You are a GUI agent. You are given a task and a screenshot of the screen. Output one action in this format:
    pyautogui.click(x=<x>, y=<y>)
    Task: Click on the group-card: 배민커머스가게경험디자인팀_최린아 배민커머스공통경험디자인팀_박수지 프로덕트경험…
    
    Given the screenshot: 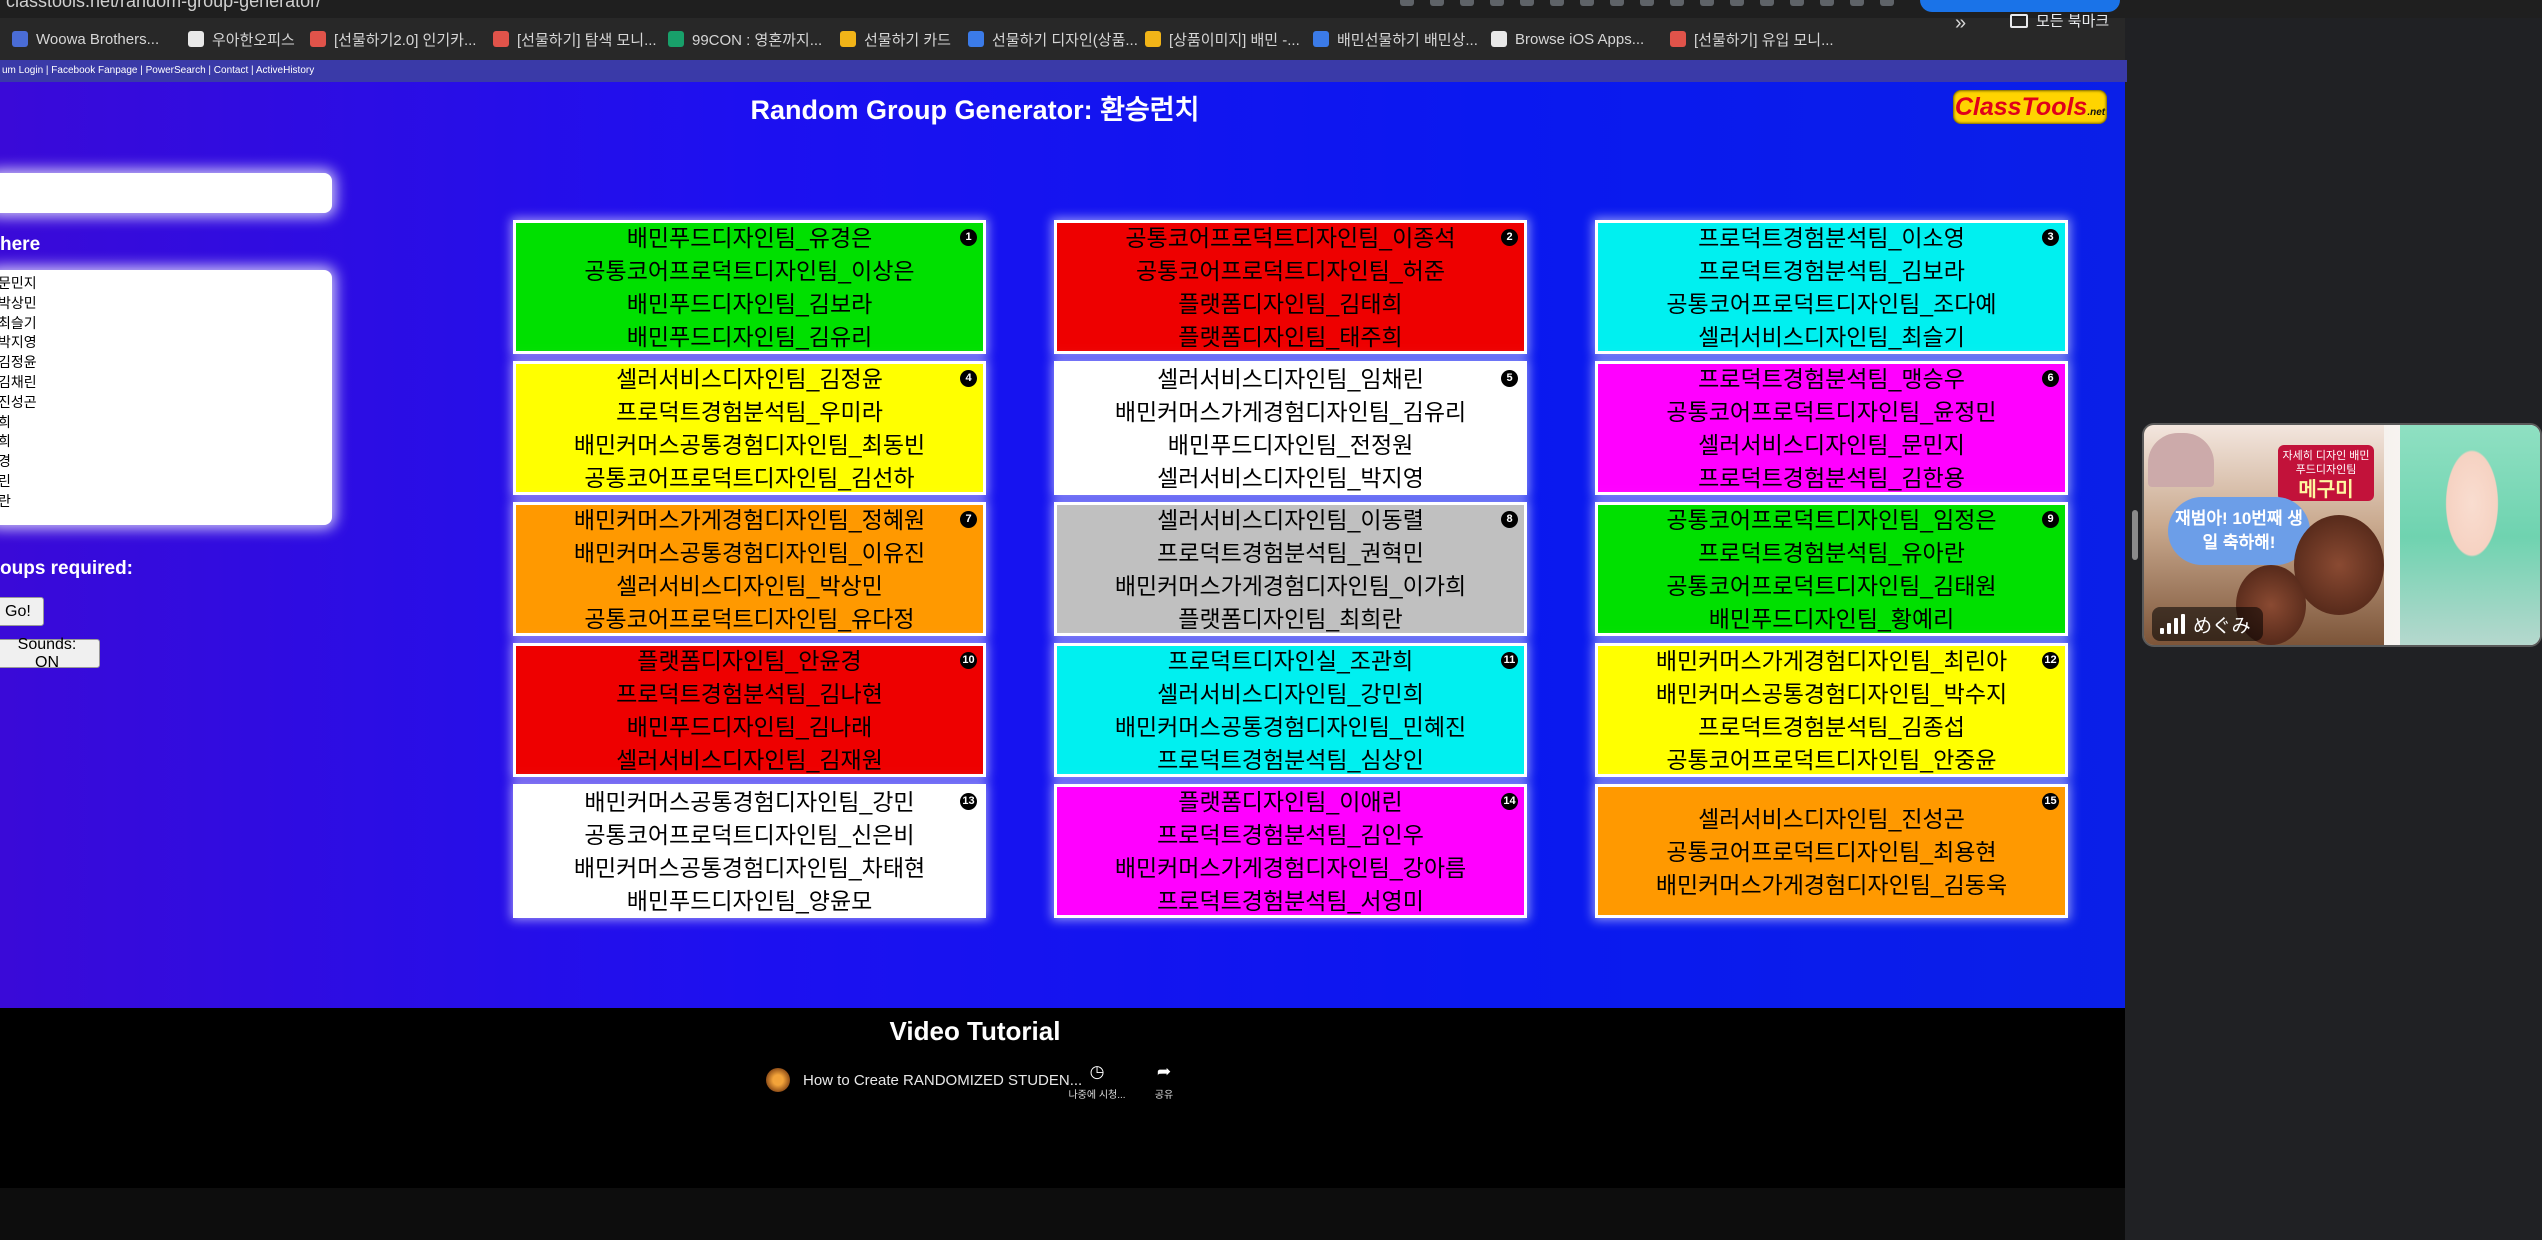 What is the action you would take?
    pyautogui.click(x=1831, y=710)
    